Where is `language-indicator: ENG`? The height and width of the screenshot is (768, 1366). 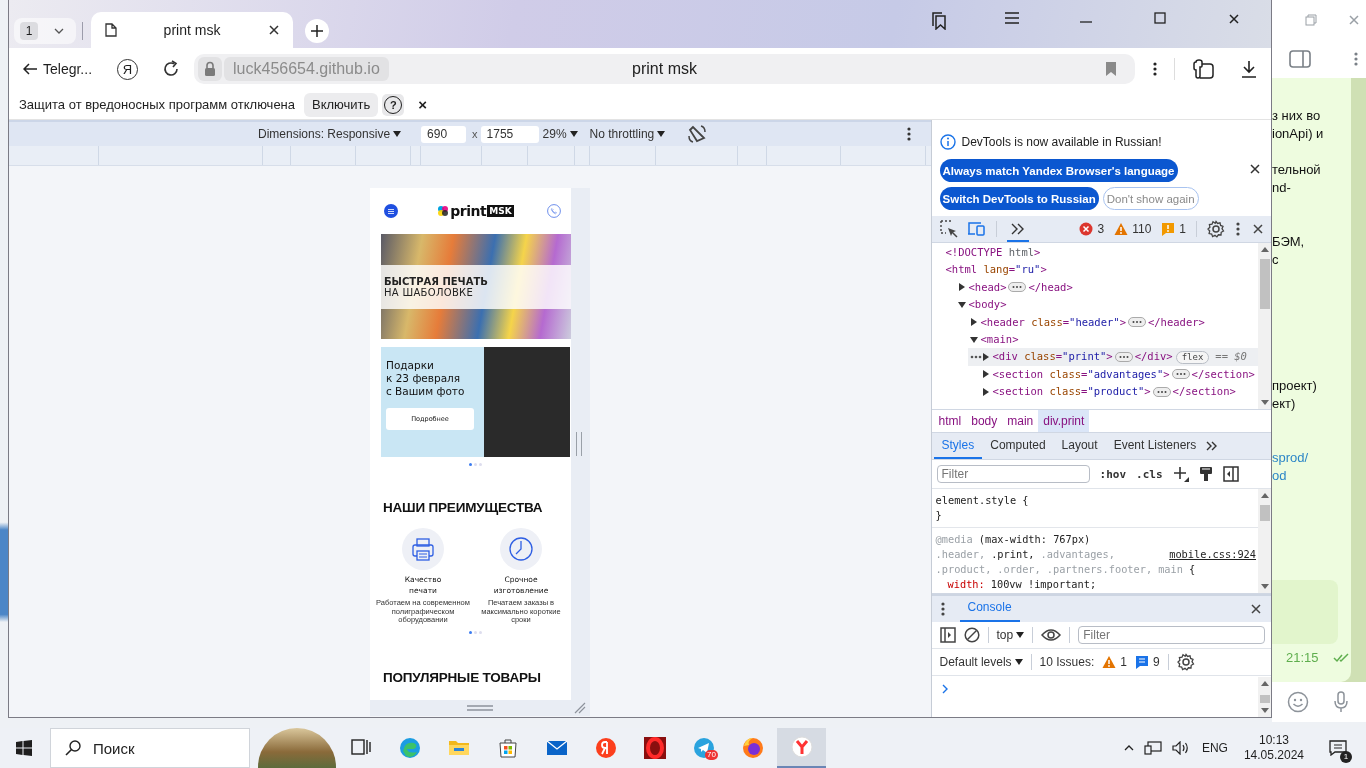
language-indicator: ENG is located at coordinates (1214, 748).